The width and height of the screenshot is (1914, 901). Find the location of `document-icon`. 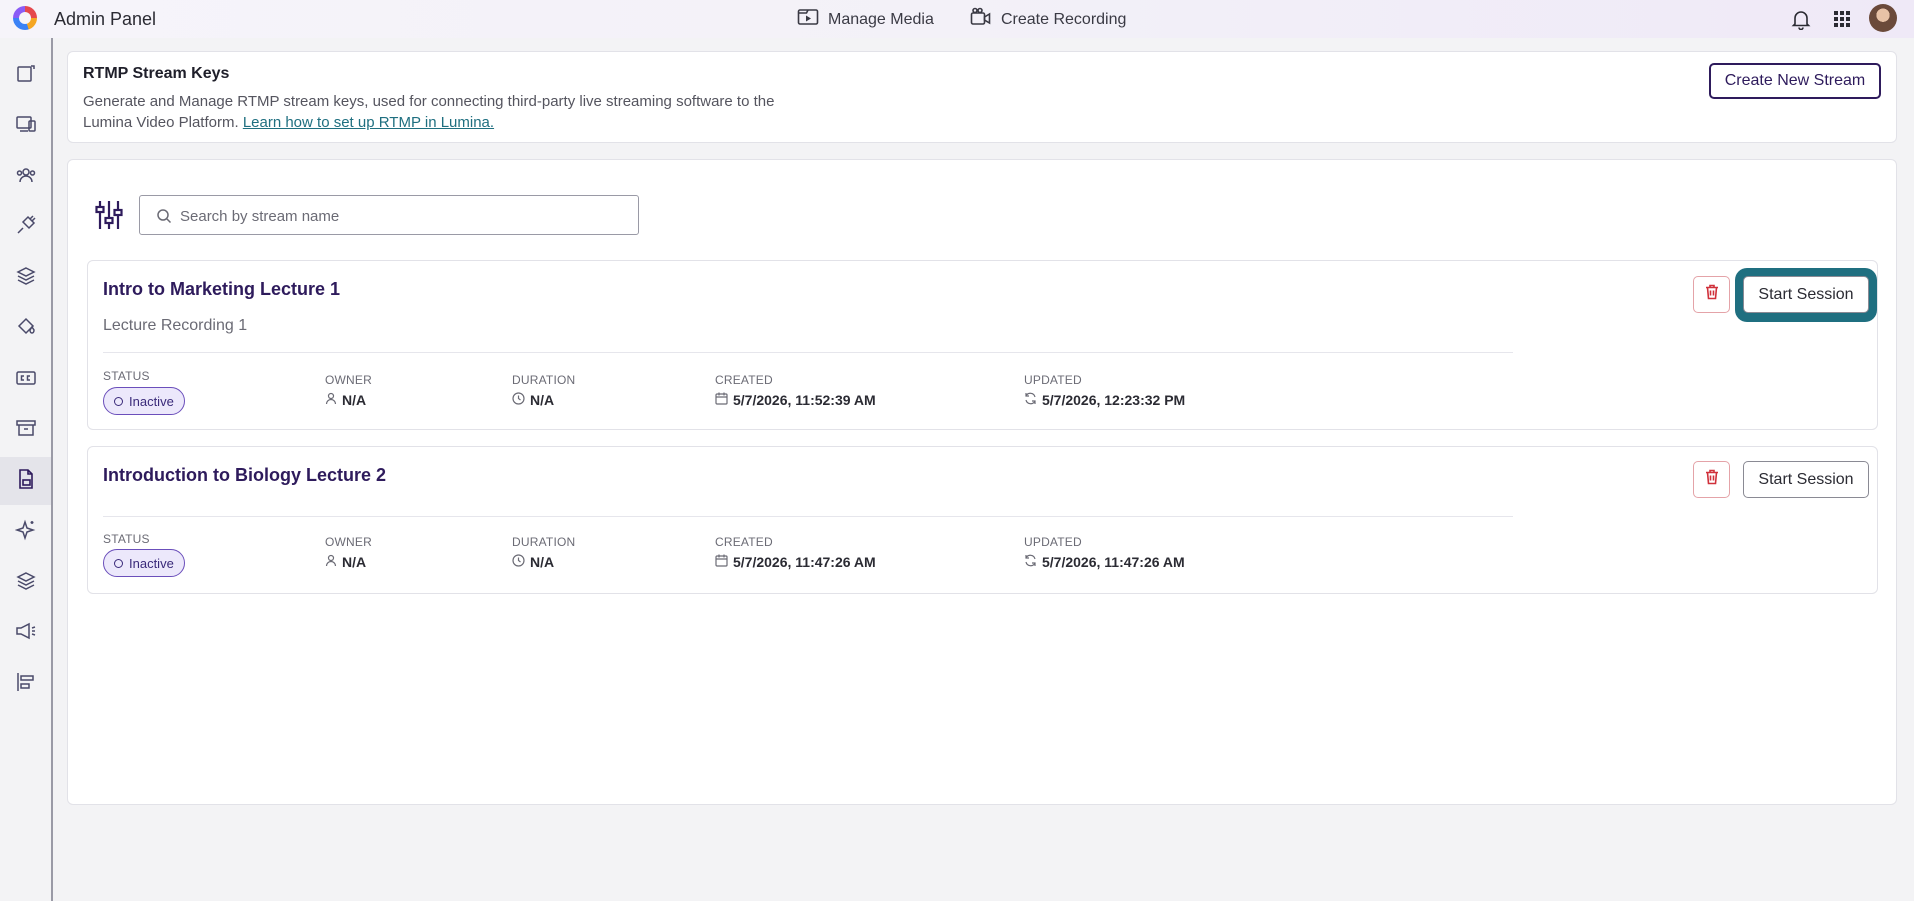

document-icon is located at coordinates (26, 75).